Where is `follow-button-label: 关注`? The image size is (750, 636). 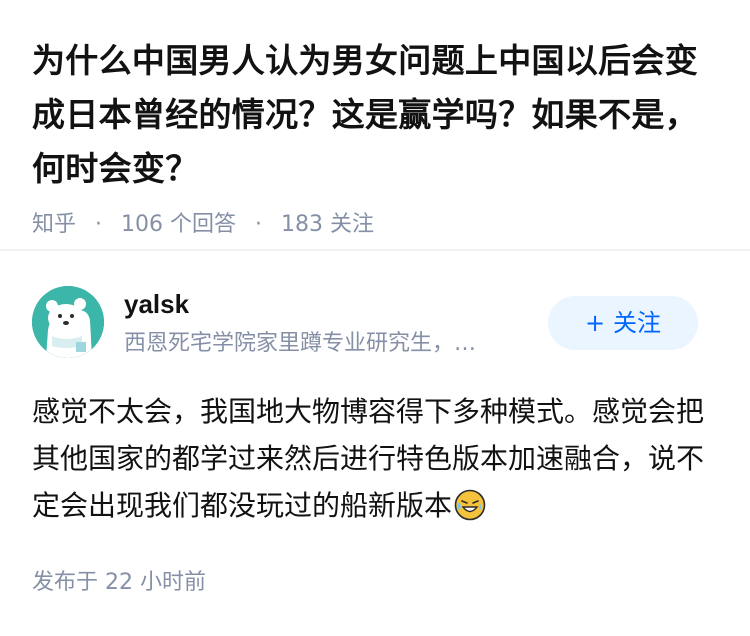
follow-button-label: 关注 is located at coordinates (637, 323).